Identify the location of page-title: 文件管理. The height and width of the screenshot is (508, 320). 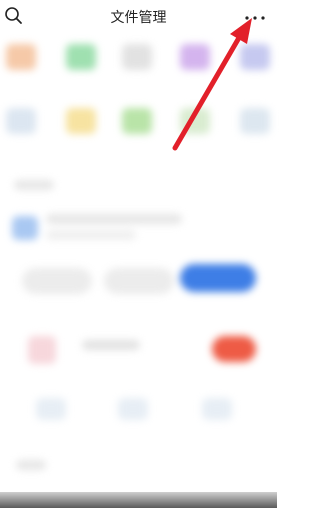
(138, 18).